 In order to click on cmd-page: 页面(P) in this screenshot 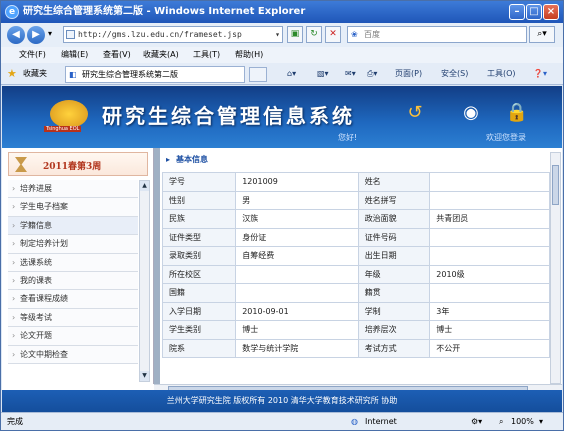, I will do `click(408, 74)`.